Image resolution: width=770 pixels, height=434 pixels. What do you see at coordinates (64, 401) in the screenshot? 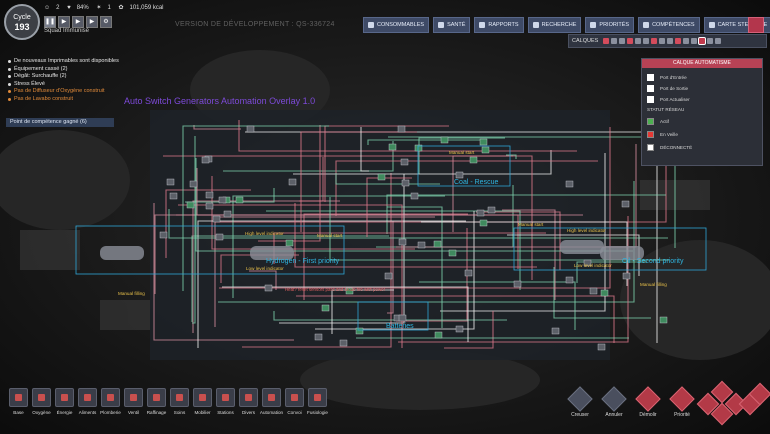
I see `build-category-power: Énergie` at bounding box center [64, 401].